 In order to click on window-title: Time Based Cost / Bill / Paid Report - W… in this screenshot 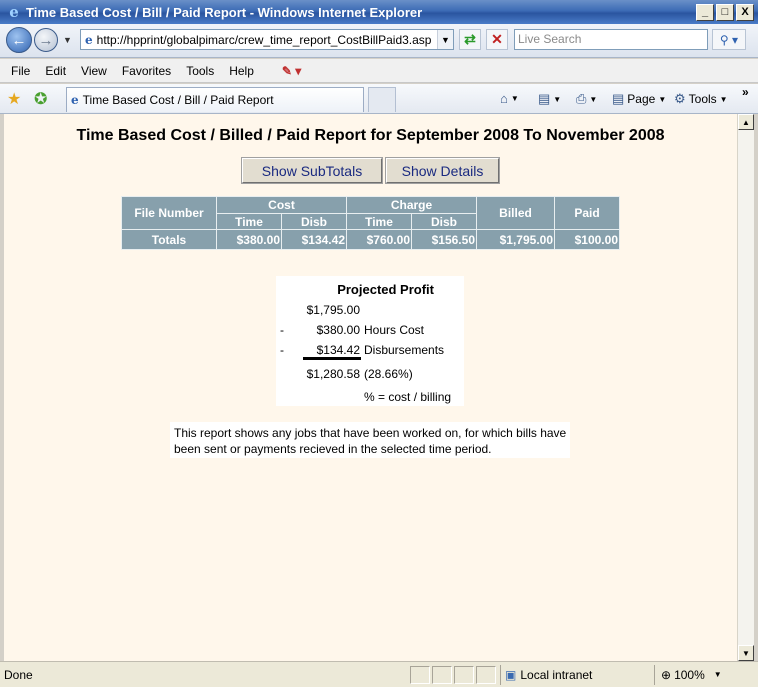, I will do `click(224, 12)`.